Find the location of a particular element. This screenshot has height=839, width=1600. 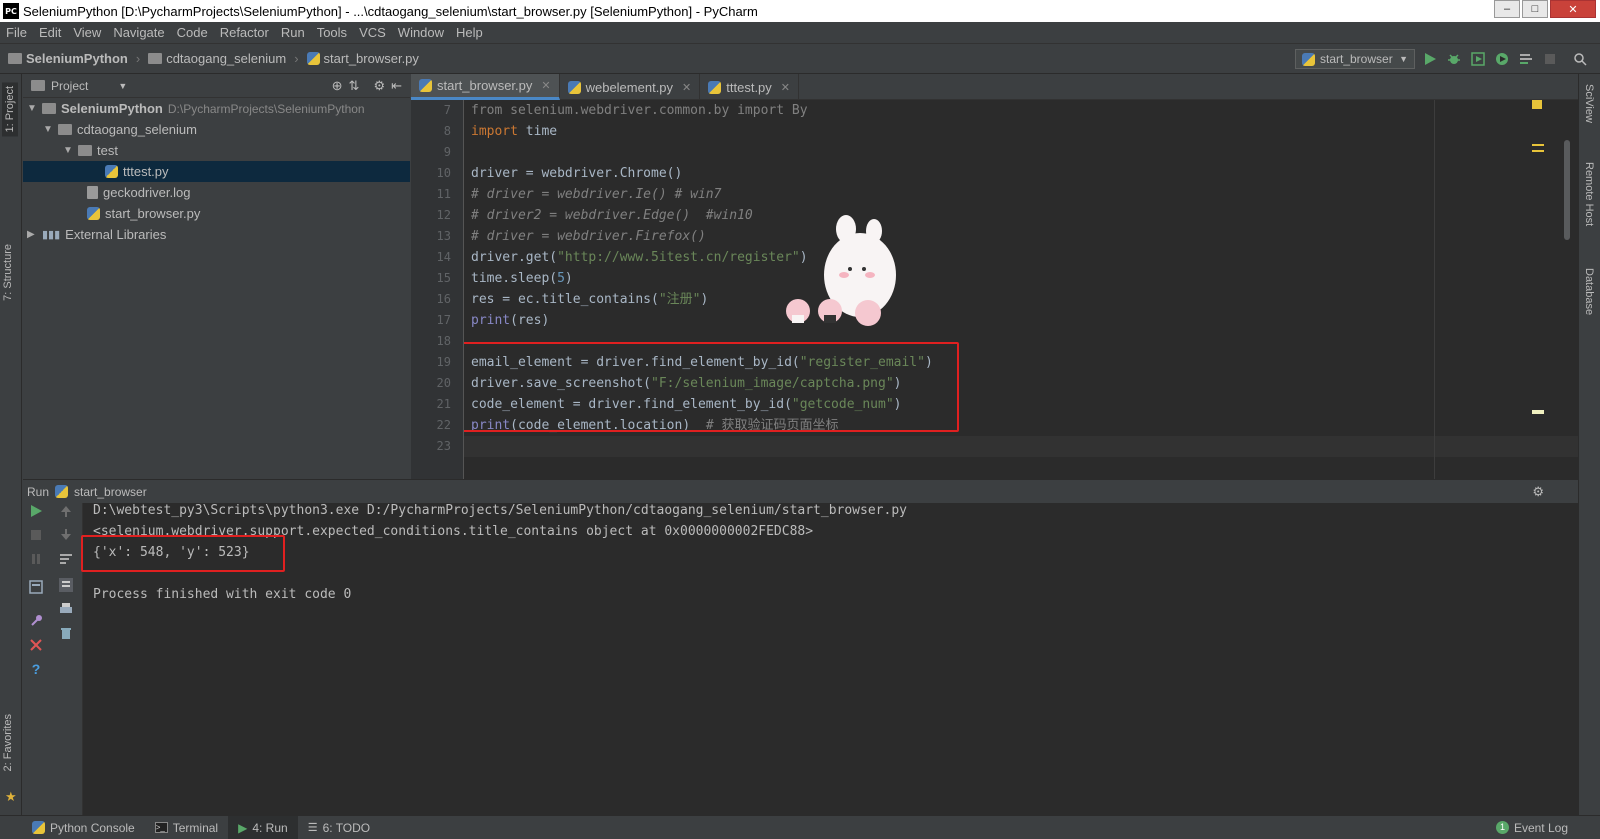

menu-vcs: VCS is located at coordinates (372, 32).